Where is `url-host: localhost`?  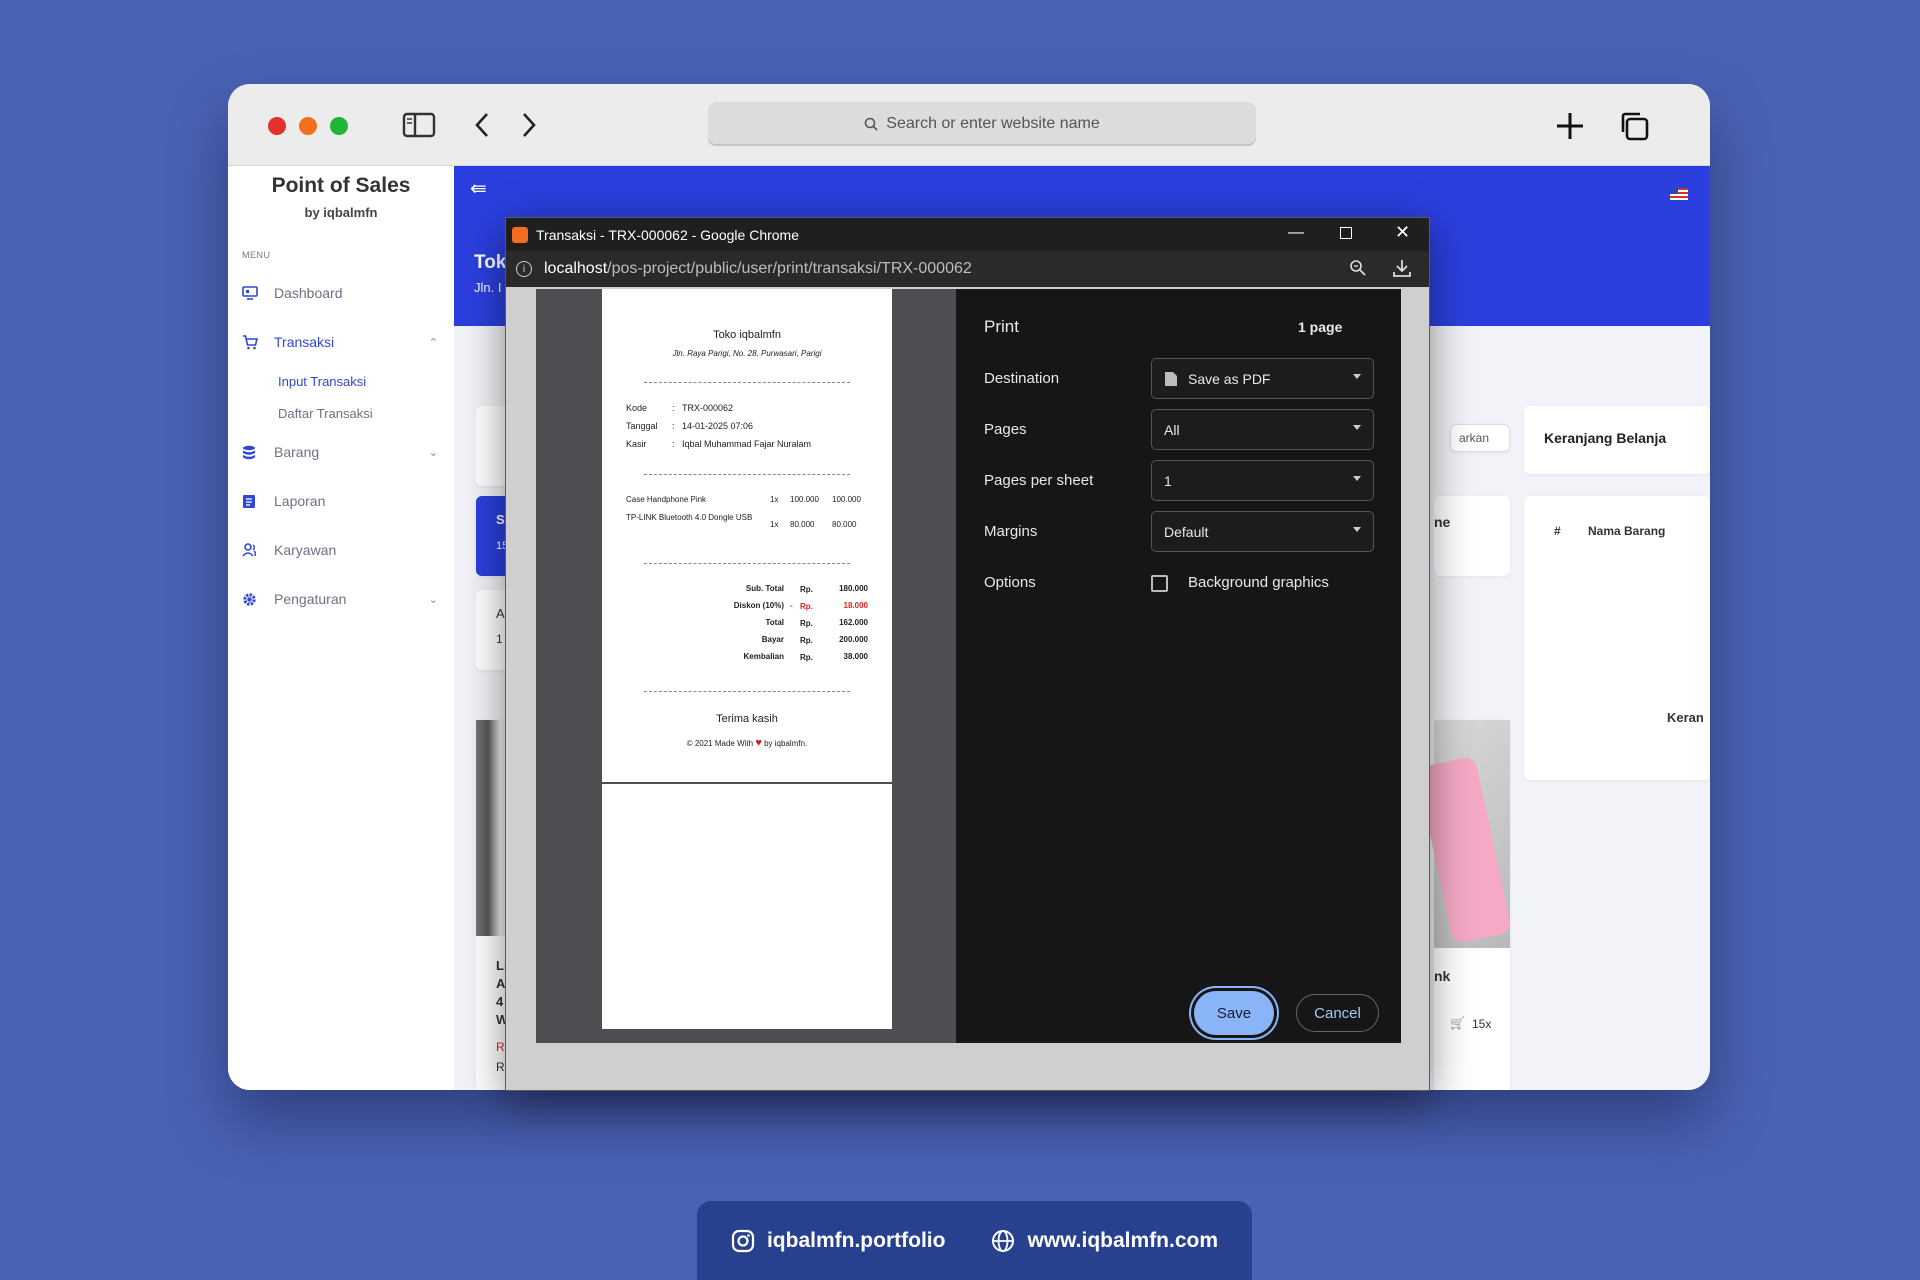
url-host: localhost is located at coordinates (576, 268).